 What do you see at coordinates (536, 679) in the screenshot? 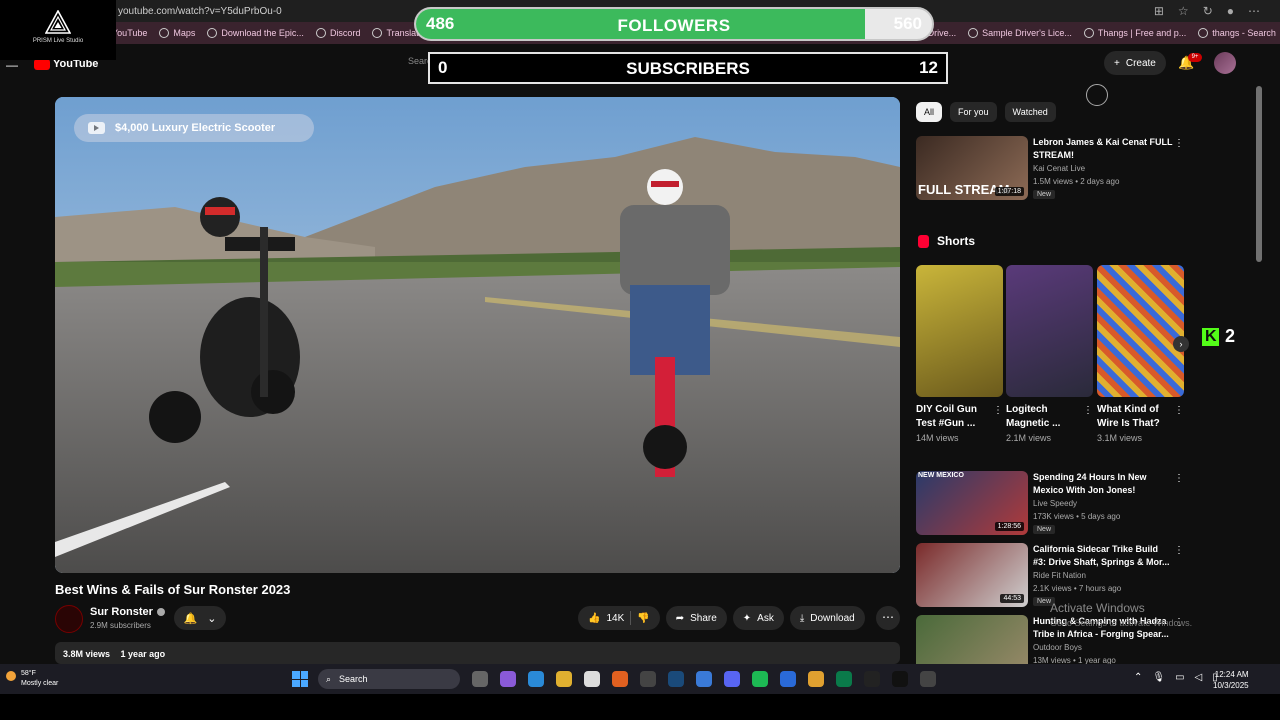
I see `edge-browser-icon` at bounding box center [536, 679].